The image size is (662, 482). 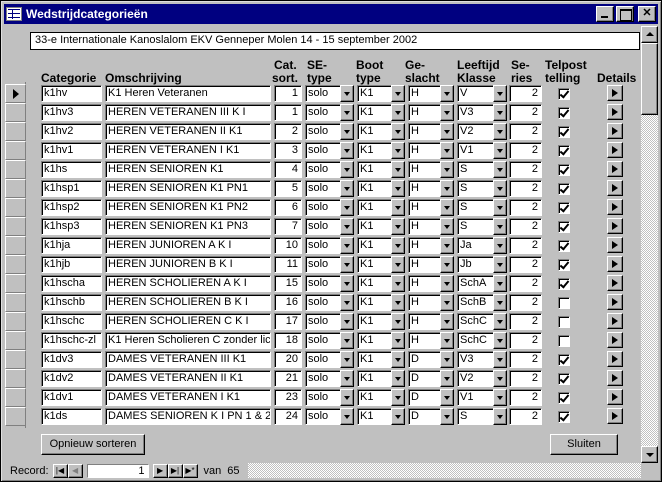 What do you see at coordinates (188, 131) in the screenshot?
I see `omschrijving-field: HEREN VETERANEN II K1` at bounding box center [188, 131].